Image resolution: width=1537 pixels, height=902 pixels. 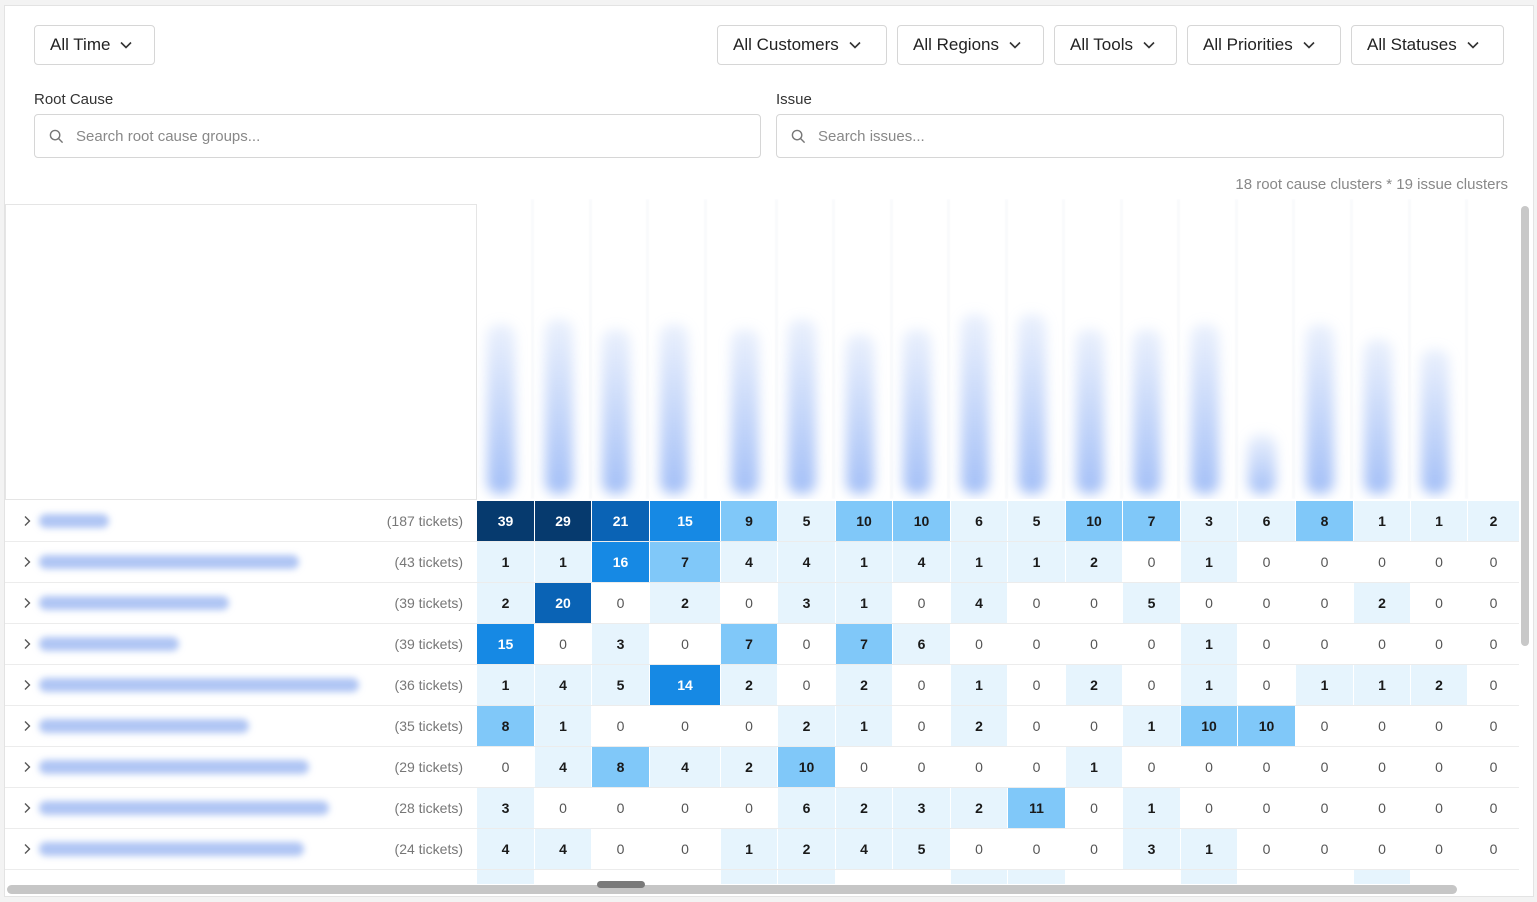 What do you see at coordinates (762, 521) in the screenshot?
I see `table-row: (187 tickets) 39 29 21 15 9 5 10 10 6 5 10 7 3 6 8 1 1 2` at bounding box center [762, 521].